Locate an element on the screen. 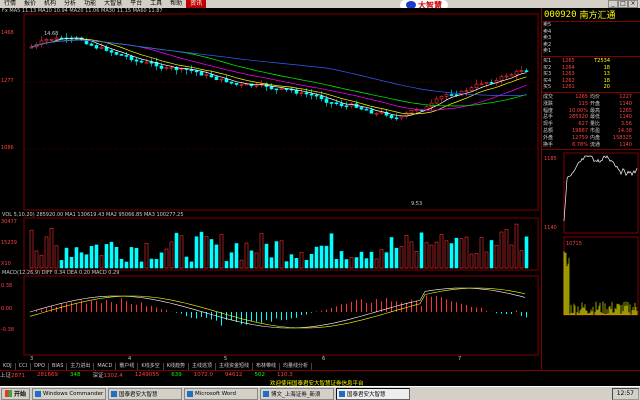 This screenshot has height=400, width=640. order-volume: 20 is located at coordinates (606, 87).